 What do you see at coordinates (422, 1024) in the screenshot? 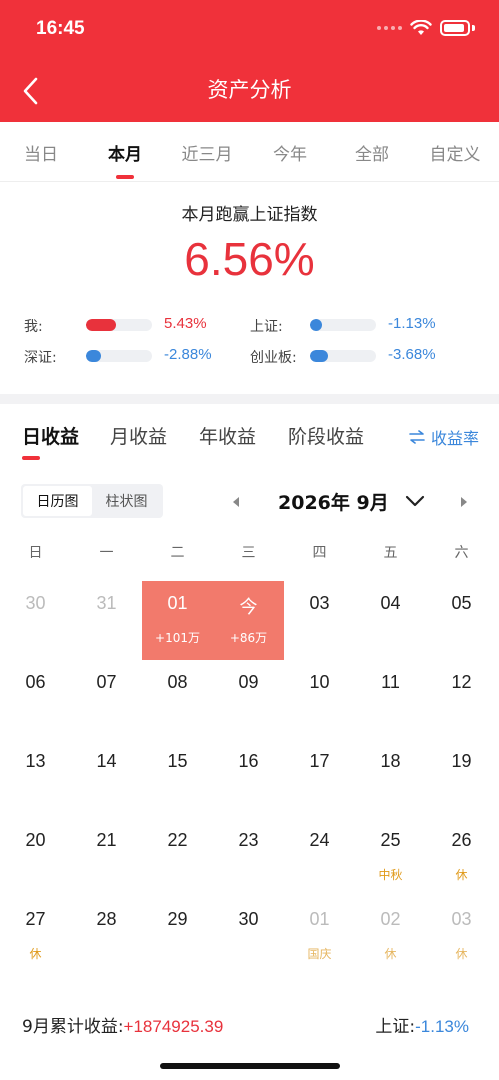
I see `index-summary: 上证:-1.13%` at bounding box center [422, 1024].